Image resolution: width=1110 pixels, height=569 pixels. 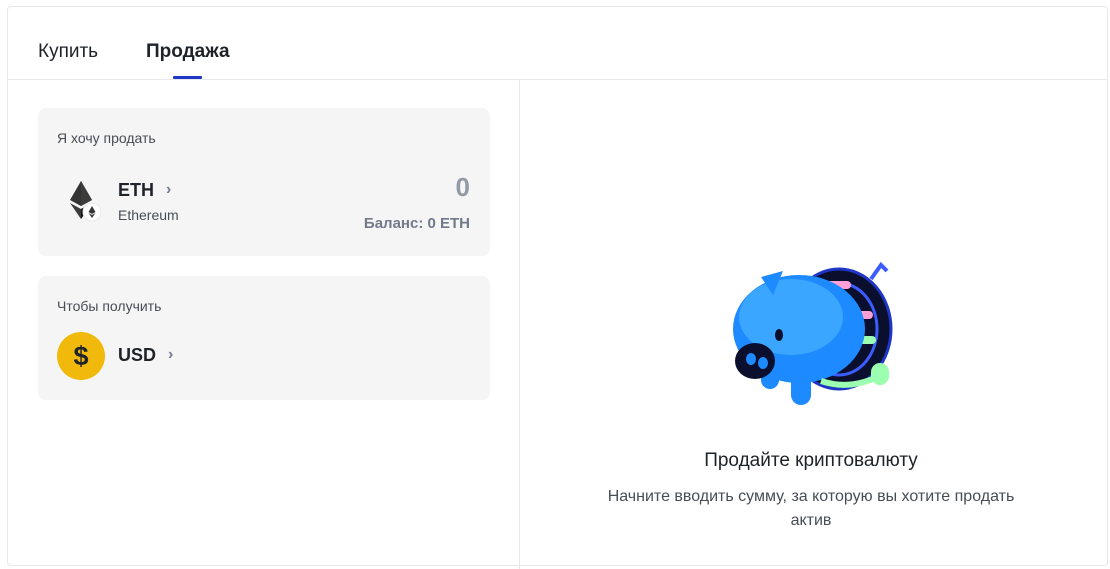 What do you see at coordinates (811, 336) in the screenshot?
I see `piggy-bank-icon` at bounding box center [811, 336].